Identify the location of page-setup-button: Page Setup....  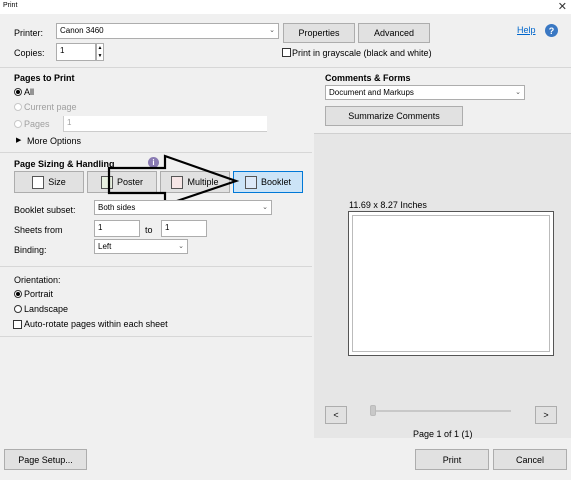
(45, 459).